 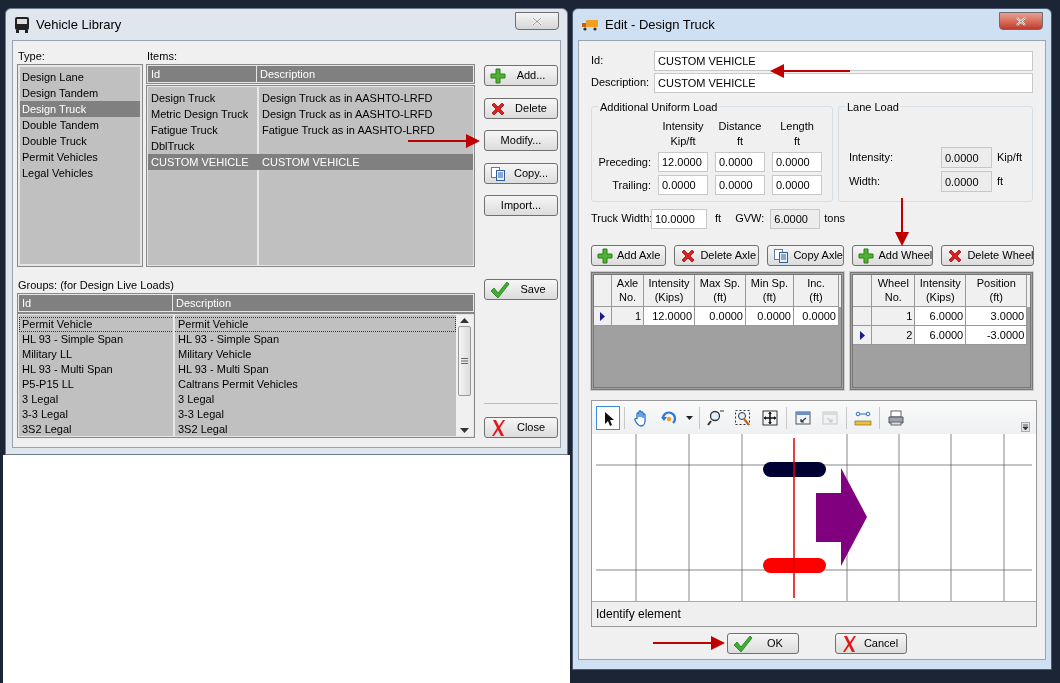 What do you see at coordinates (237, 429) in the screenshot?
I see `groups-row: 3S2 Legal 3S2 Legal` at bounding box center [237, 429].